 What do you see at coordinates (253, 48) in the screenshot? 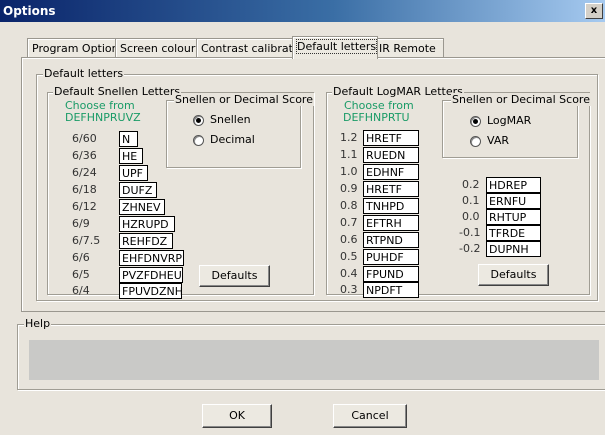
I see `tab-contrast-calibration: Contrast calibration` at bounding box center [253, 48].